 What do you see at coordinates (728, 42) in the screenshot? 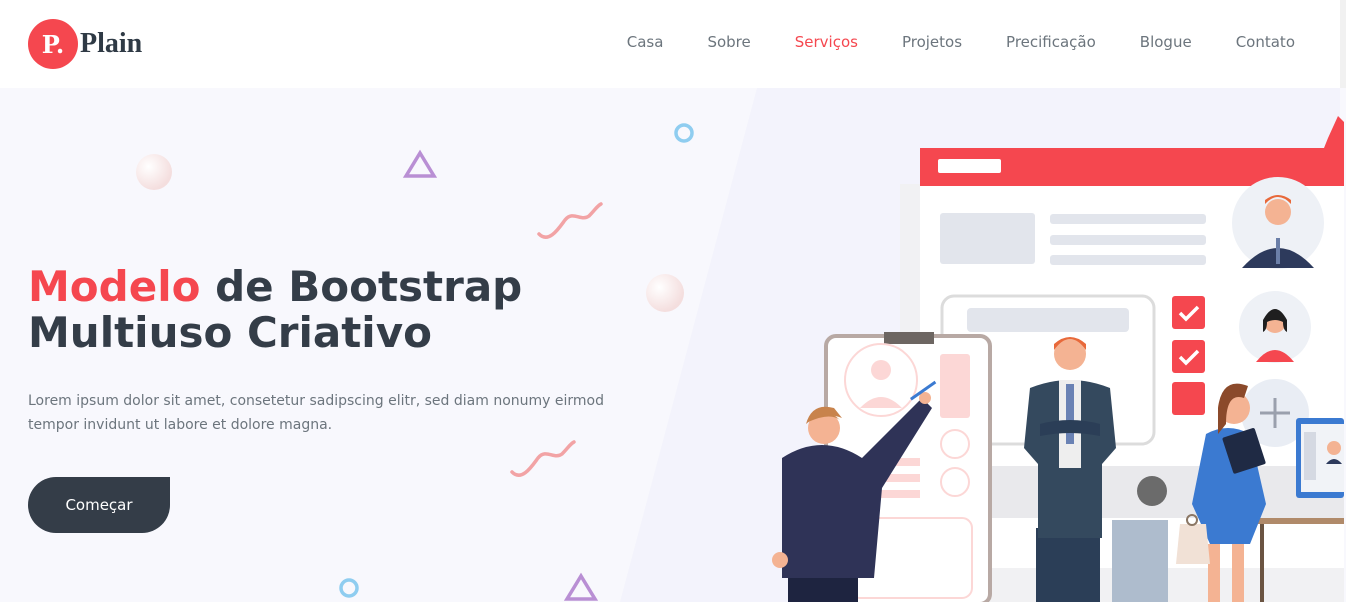
I see `nav-item-sobre: Sobre` at bounding box center [728, 42].